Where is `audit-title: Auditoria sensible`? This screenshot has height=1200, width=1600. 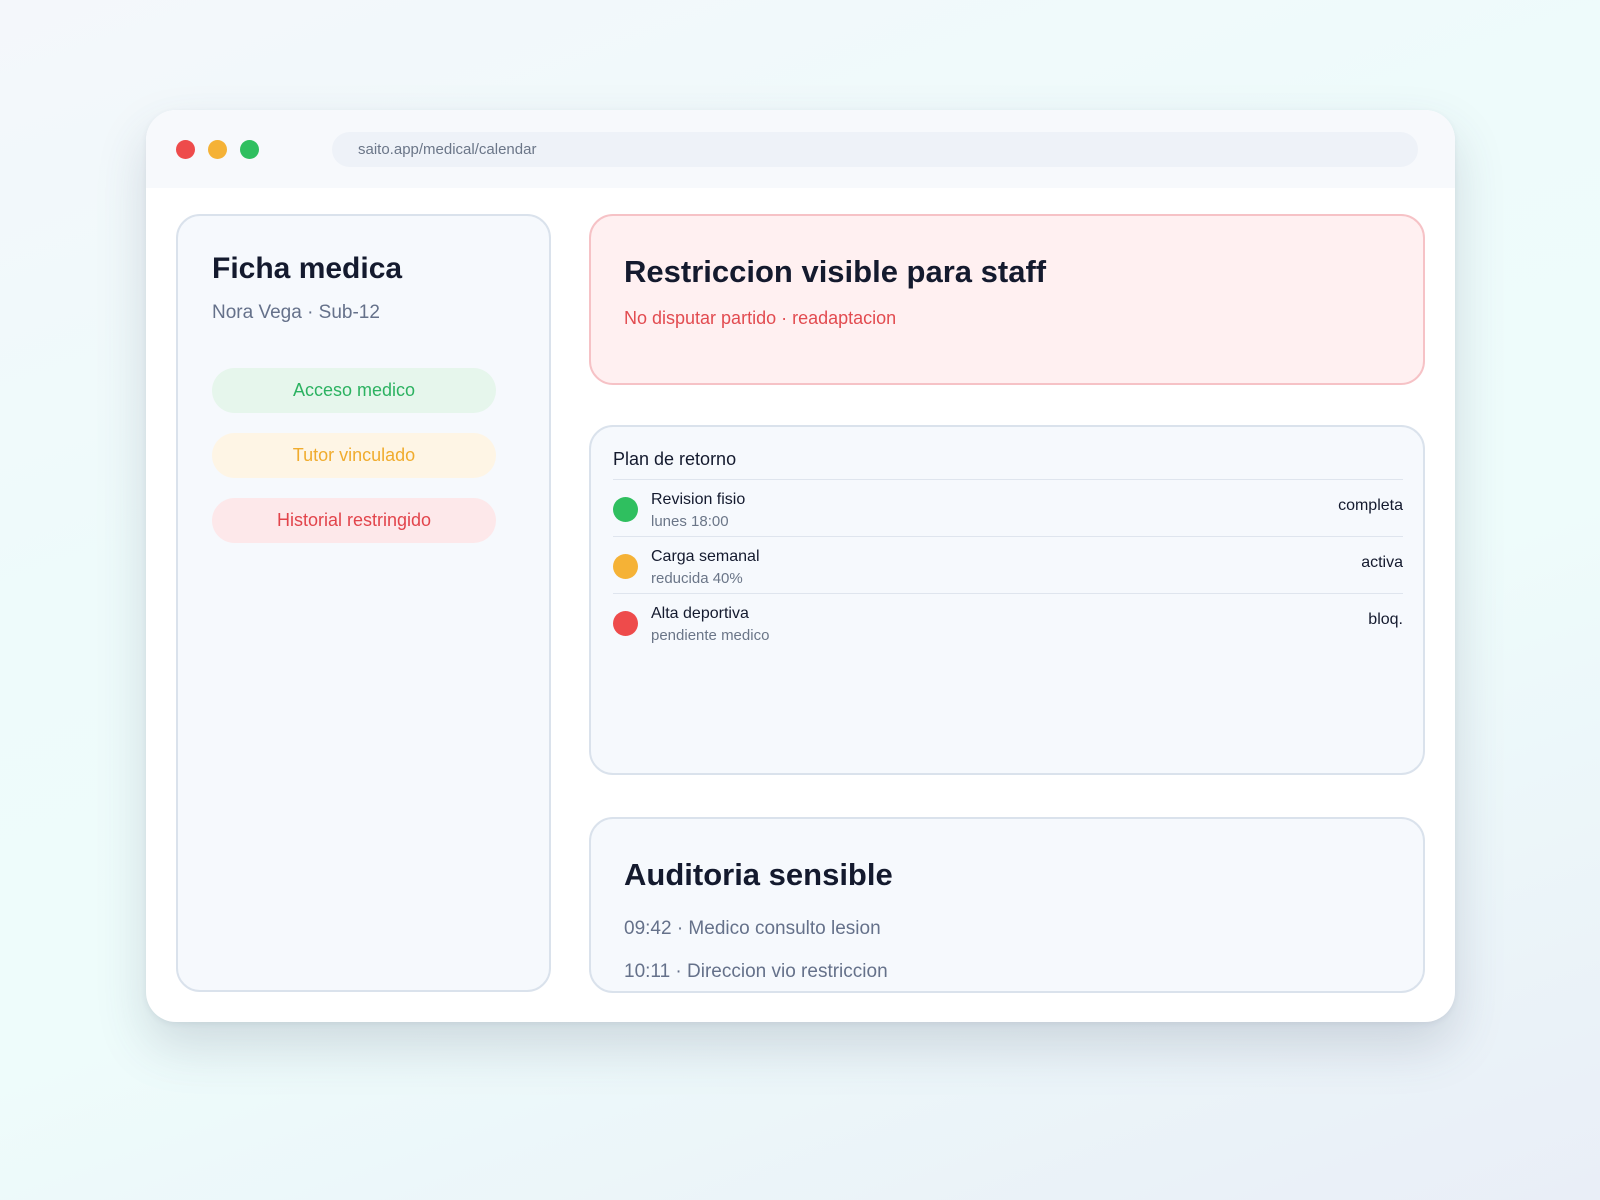 audit-title: Auditoria sensible is located at coordinates (758, 874).